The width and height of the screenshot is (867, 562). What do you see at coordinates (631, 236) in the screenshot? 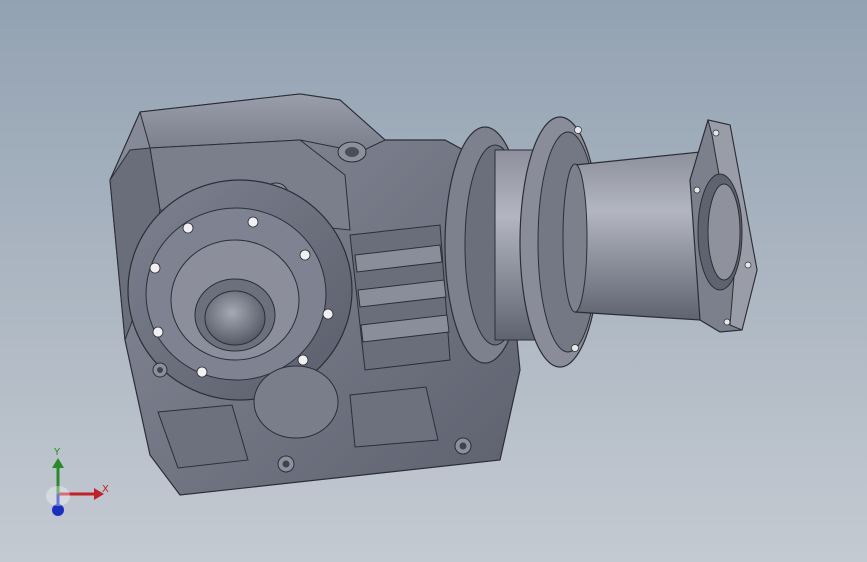
I see `motor-adapter` at bounding box center [631, 236].